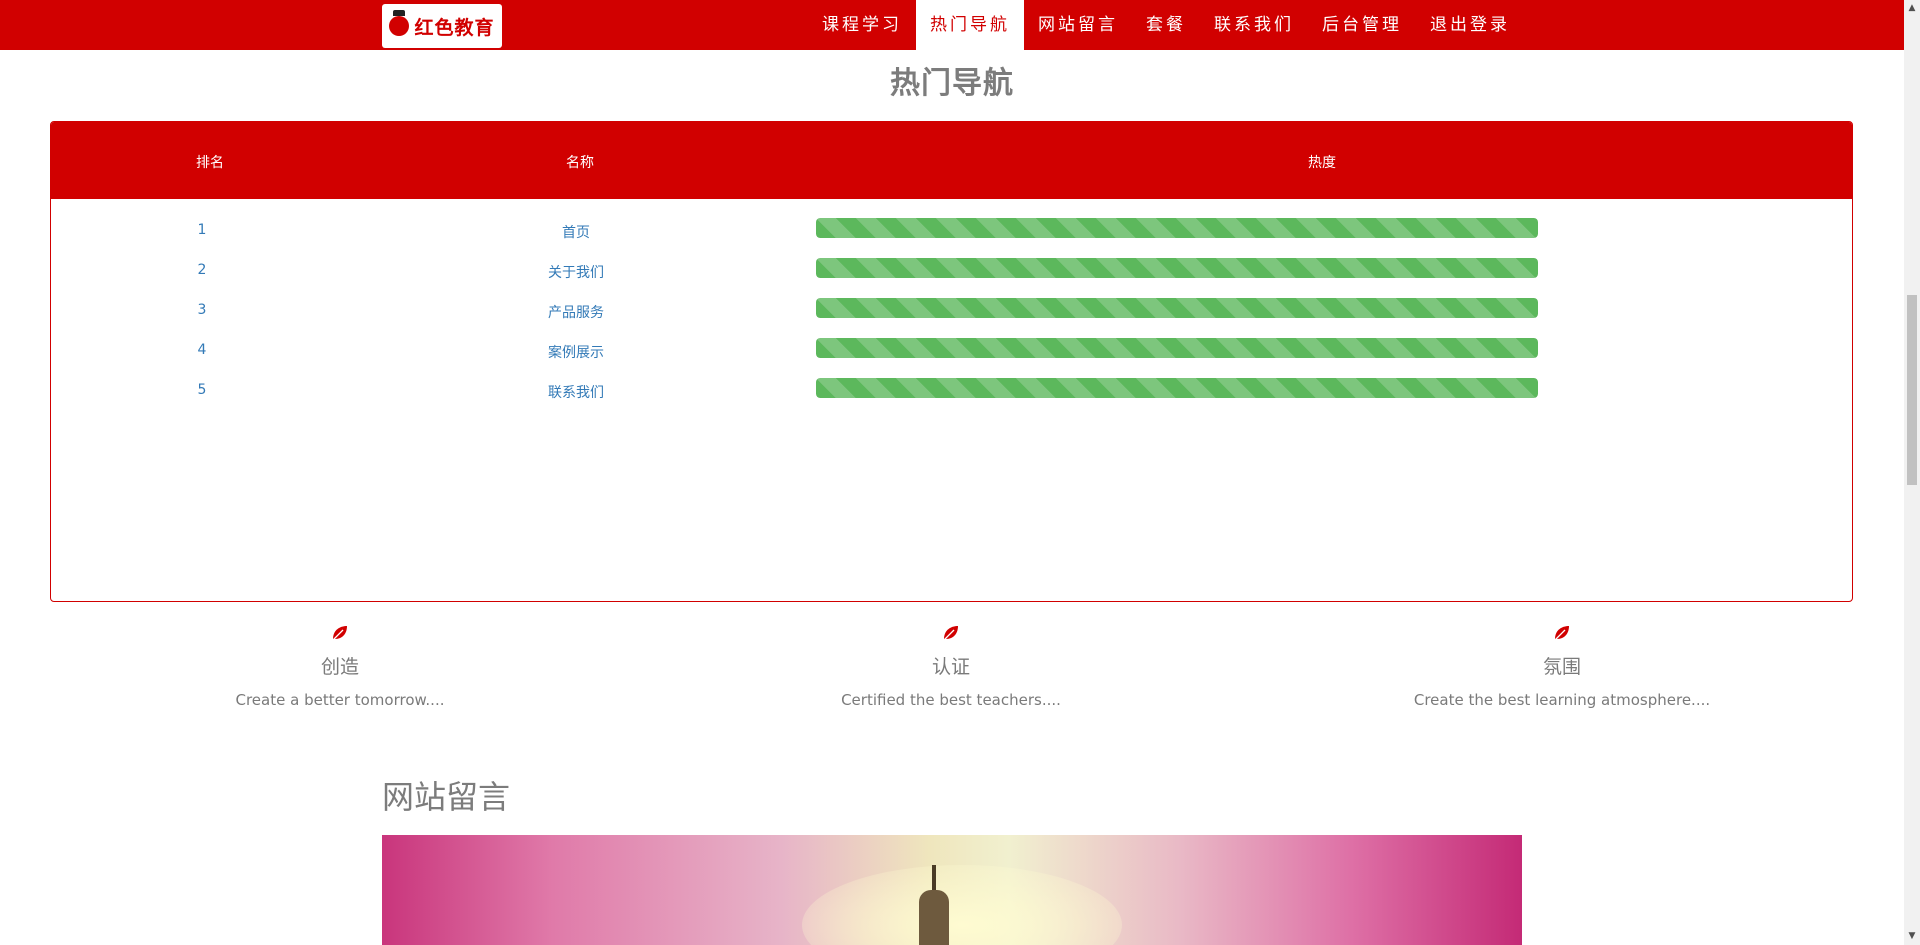  What do you see at coordinates (951, 160) in the screenshot?
I see `ranking-table-header: 排名 名称 热度` at bounding box center [951, 160].